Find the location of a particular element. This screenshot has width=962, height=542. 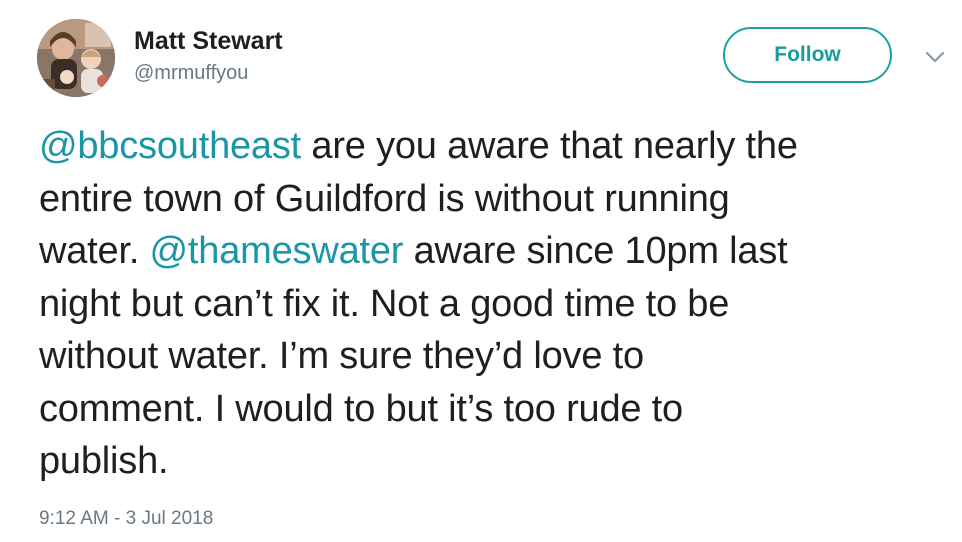

tweet-text-segment: without water. I’m sure they’d love to is located at coordinates (341, 356).